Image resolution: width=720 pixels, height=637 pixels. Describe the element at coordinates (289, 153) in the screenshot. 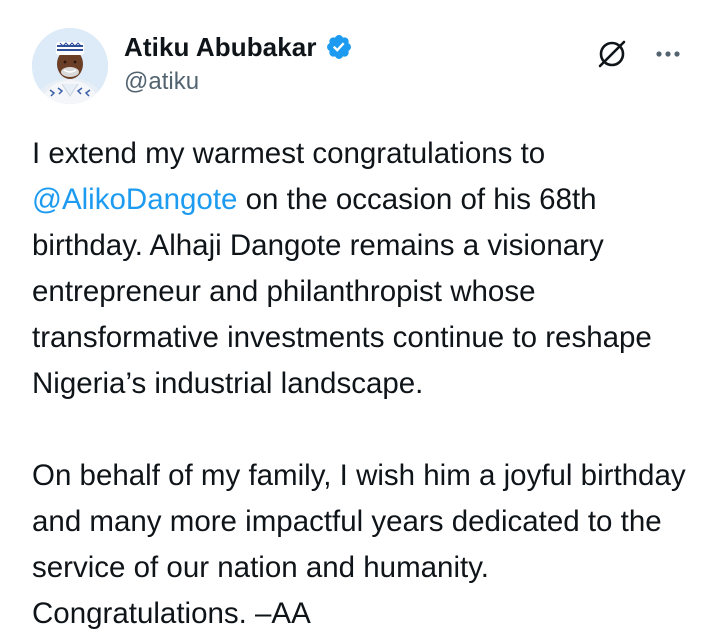

I see `tweet-text-part: I extend my warmest congratulations to` at that location.